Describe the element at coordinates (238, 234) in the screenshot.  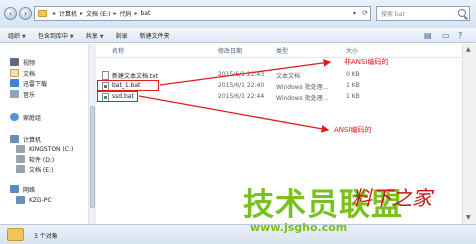
I see `status-bar: 3 个对象` at that location.